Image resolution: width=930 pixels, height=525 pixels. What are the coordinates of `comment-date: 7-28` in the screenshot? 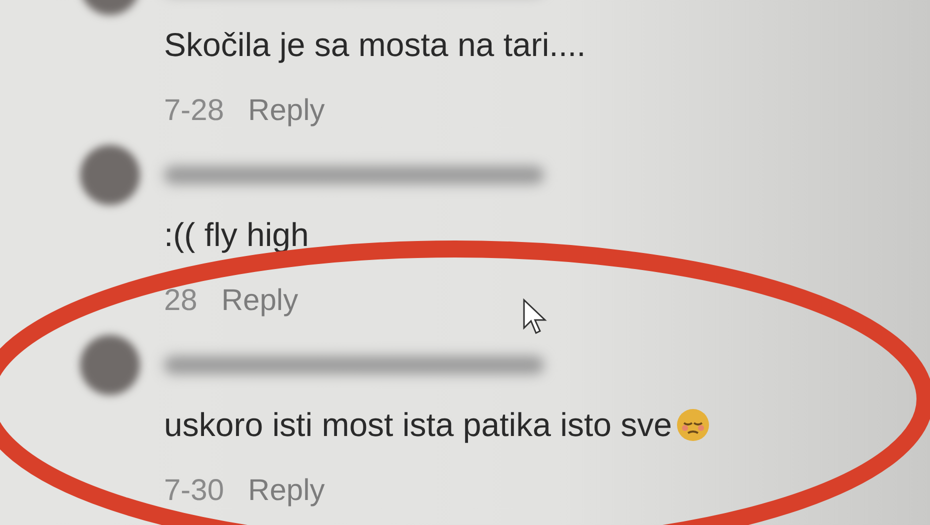 It's located at (194, 111).